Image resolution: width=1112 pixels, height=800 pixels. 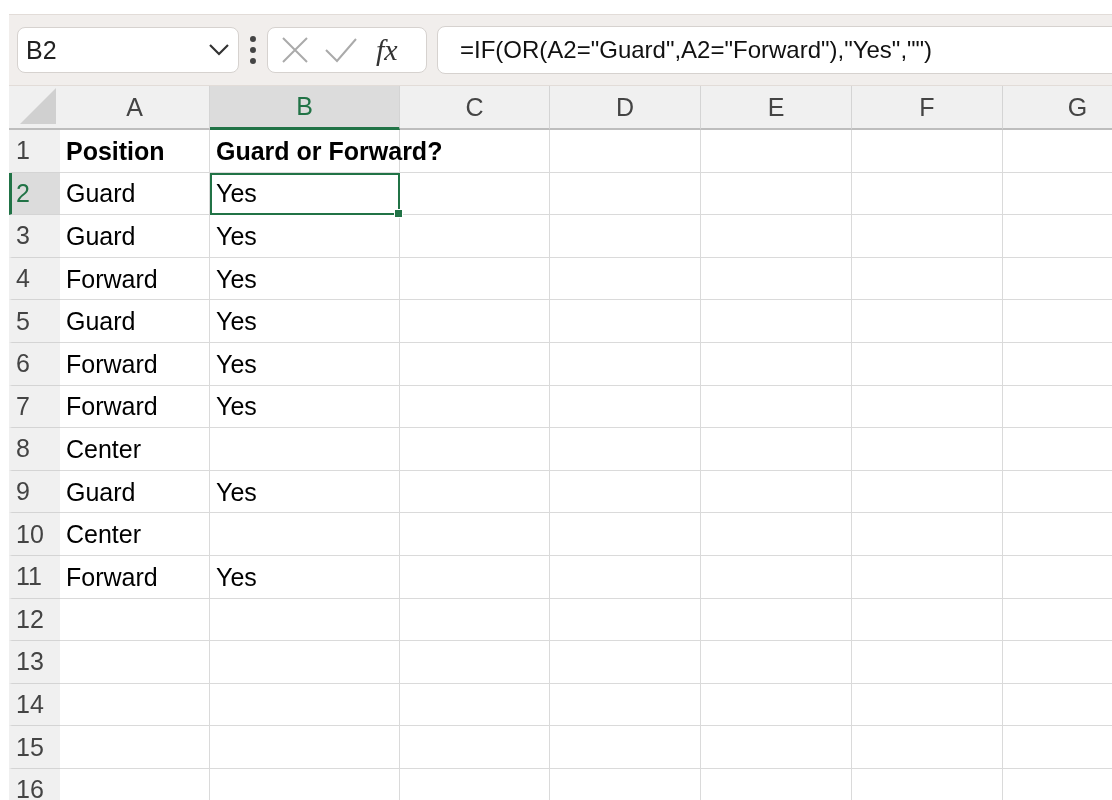 I want to click on active-cell: Yes, so click(x=305, y=194).